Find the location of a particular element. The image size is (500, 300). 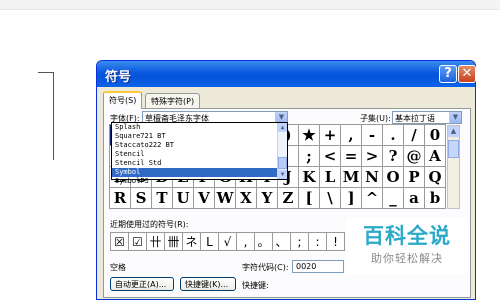

document-top-edge is located at coordinates (250, 5).